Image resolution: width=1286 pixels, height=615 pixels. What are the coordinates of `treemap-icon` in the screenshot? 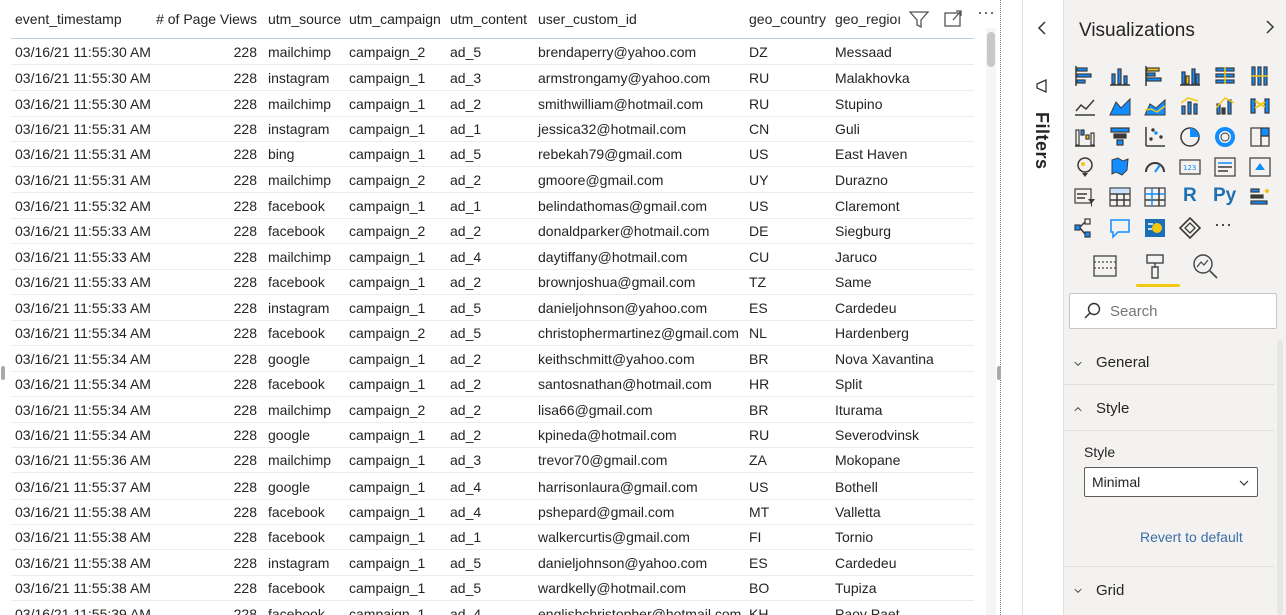 It's located at (1260, 137).